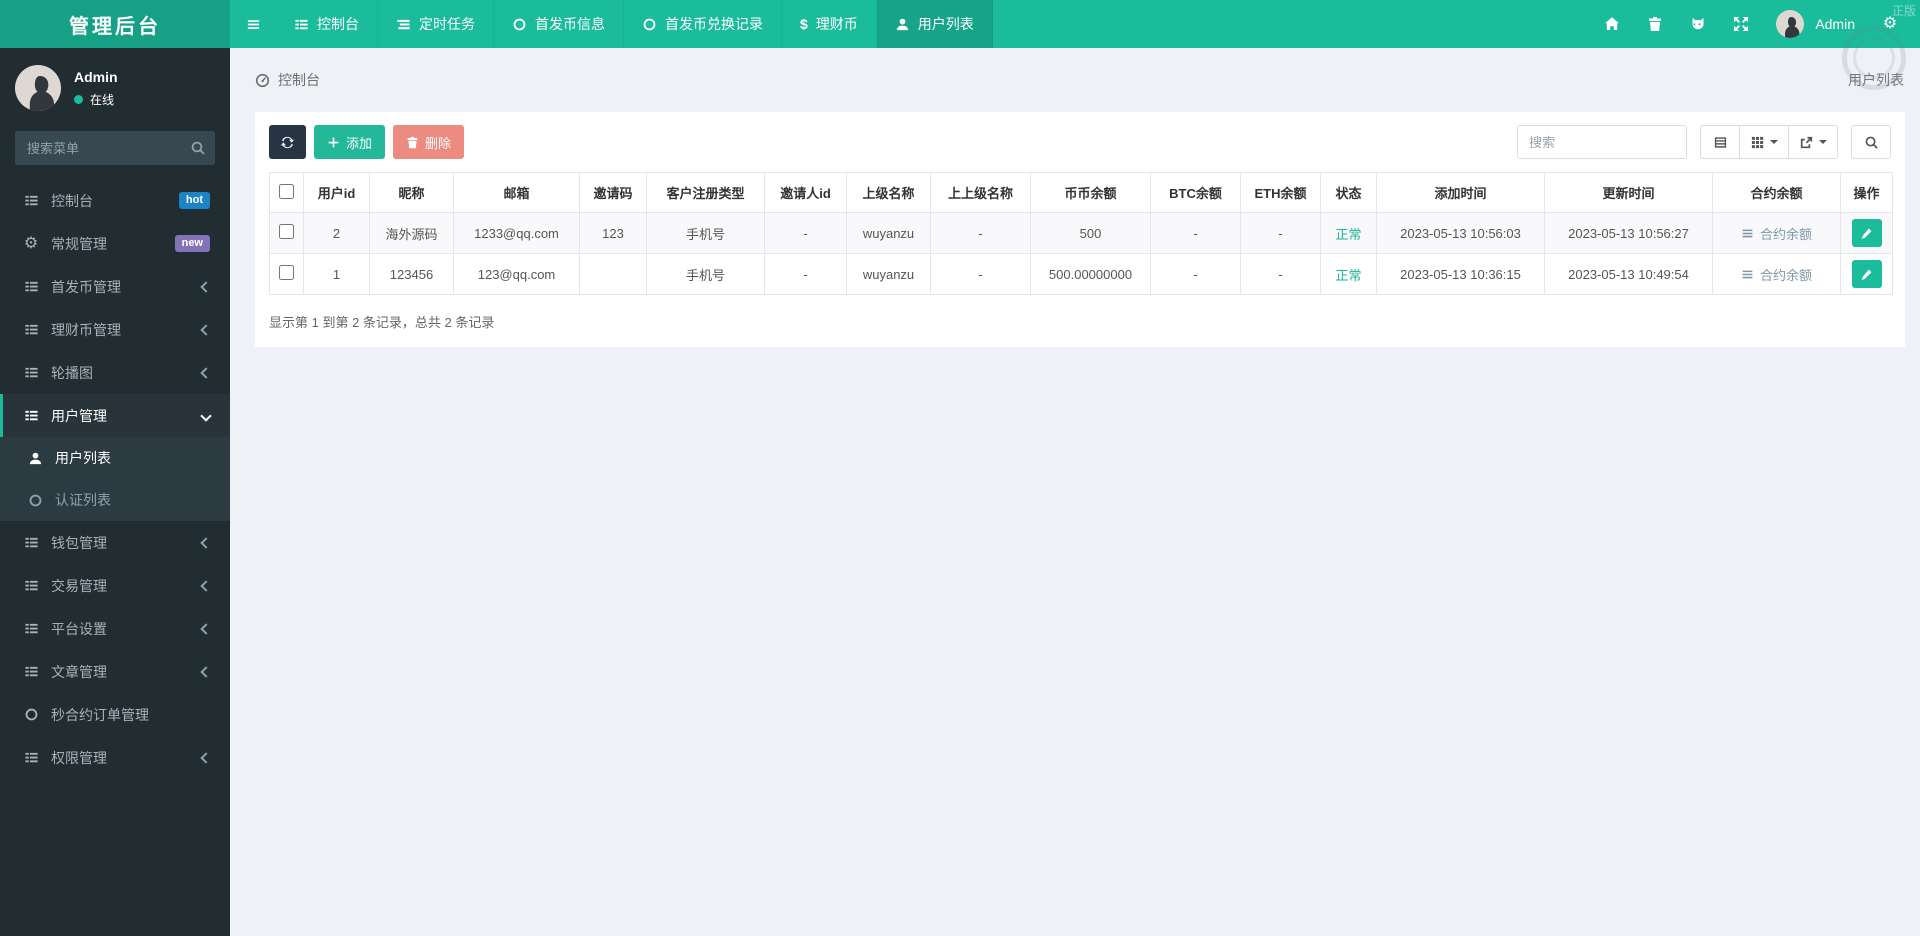 Image resolution: width=1920 pixels, height=936 pixels. I want to click on sidebar-subitem-5-1: 认证列表, so click(115, 500).